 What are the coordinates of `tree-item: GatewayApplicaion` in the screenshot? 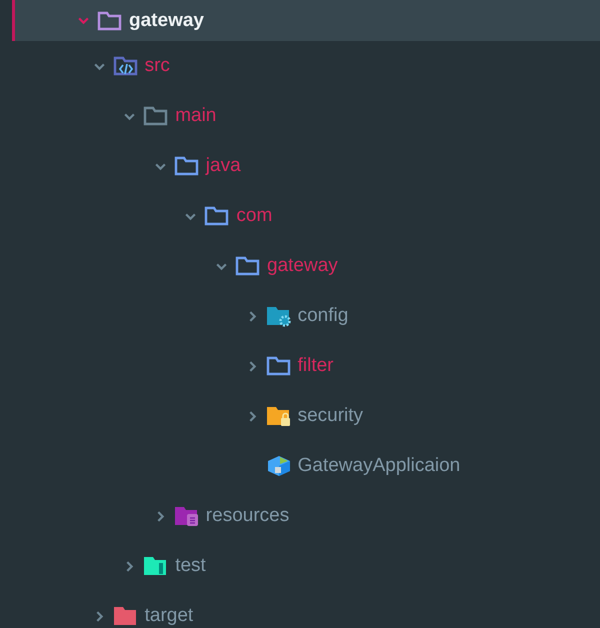 It's located at (300, 466).